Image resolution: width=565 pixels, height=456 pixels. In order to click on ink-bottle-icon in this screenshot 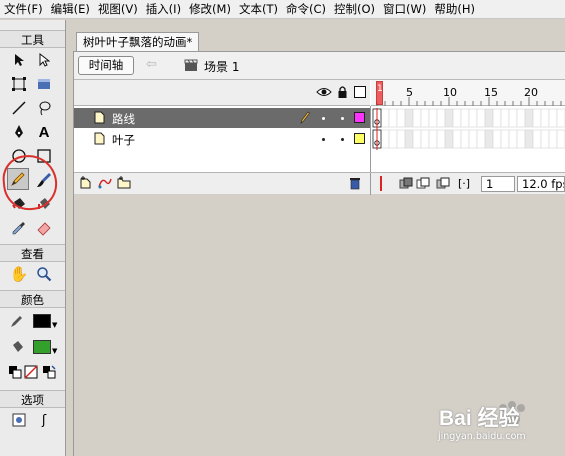, I will do `click(19, 204)`.